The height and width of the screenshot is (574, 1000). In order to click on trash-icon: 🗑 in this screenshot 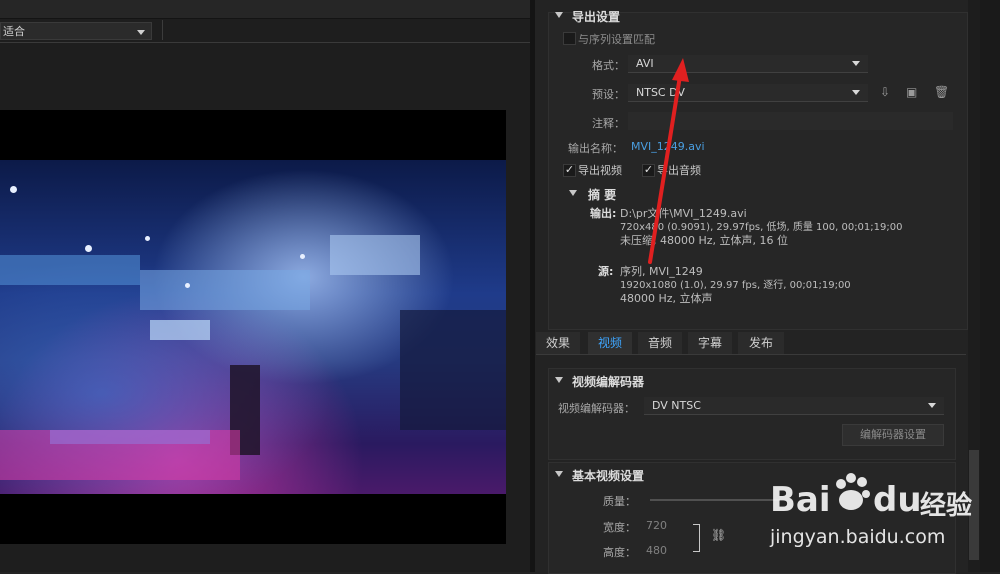, I will do `click(941, 92)`.